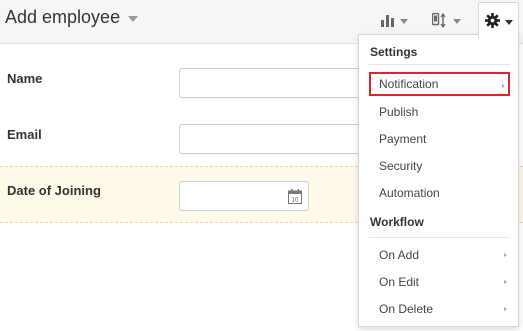 This screenshot has width=523, height=331. Describe the element at coordinates (439, 139) in the screenshot. I see `menu-item-payment: Payment` at that location.